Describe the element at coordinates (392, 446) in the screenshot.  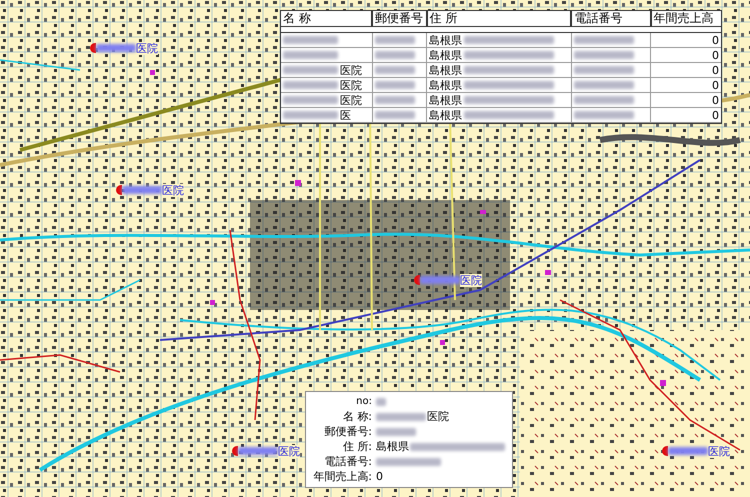
I see `field-value: 島根県` at that location.